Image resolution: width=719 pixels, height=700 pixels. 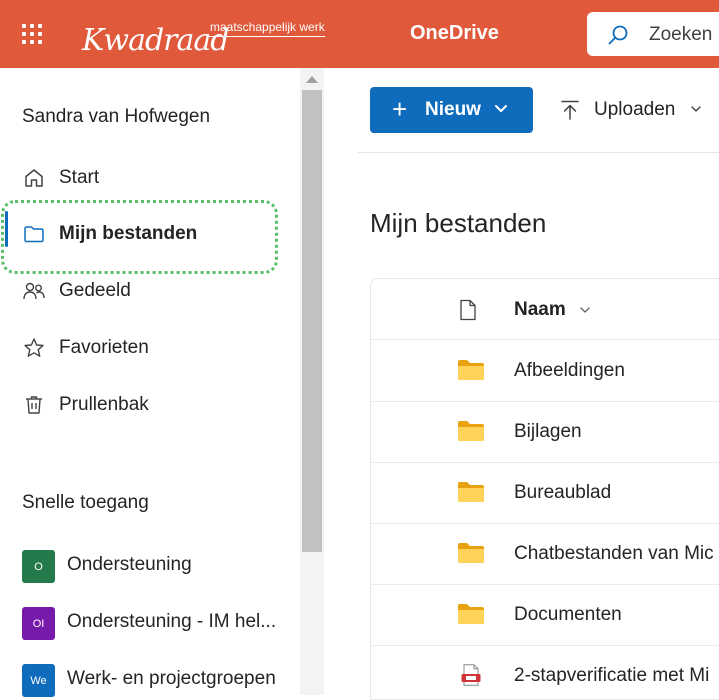 What do you see at coordinates (570, 110) in the screenshot?
I see `upload-icon` at bounding box center [570, 110].